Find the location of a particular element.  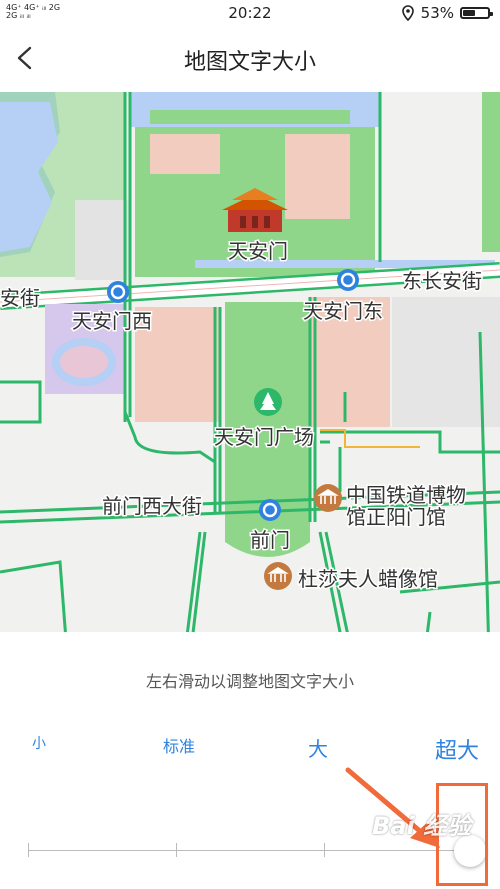

label-east-road: 东长安街 is located at coordinates (442, 281).